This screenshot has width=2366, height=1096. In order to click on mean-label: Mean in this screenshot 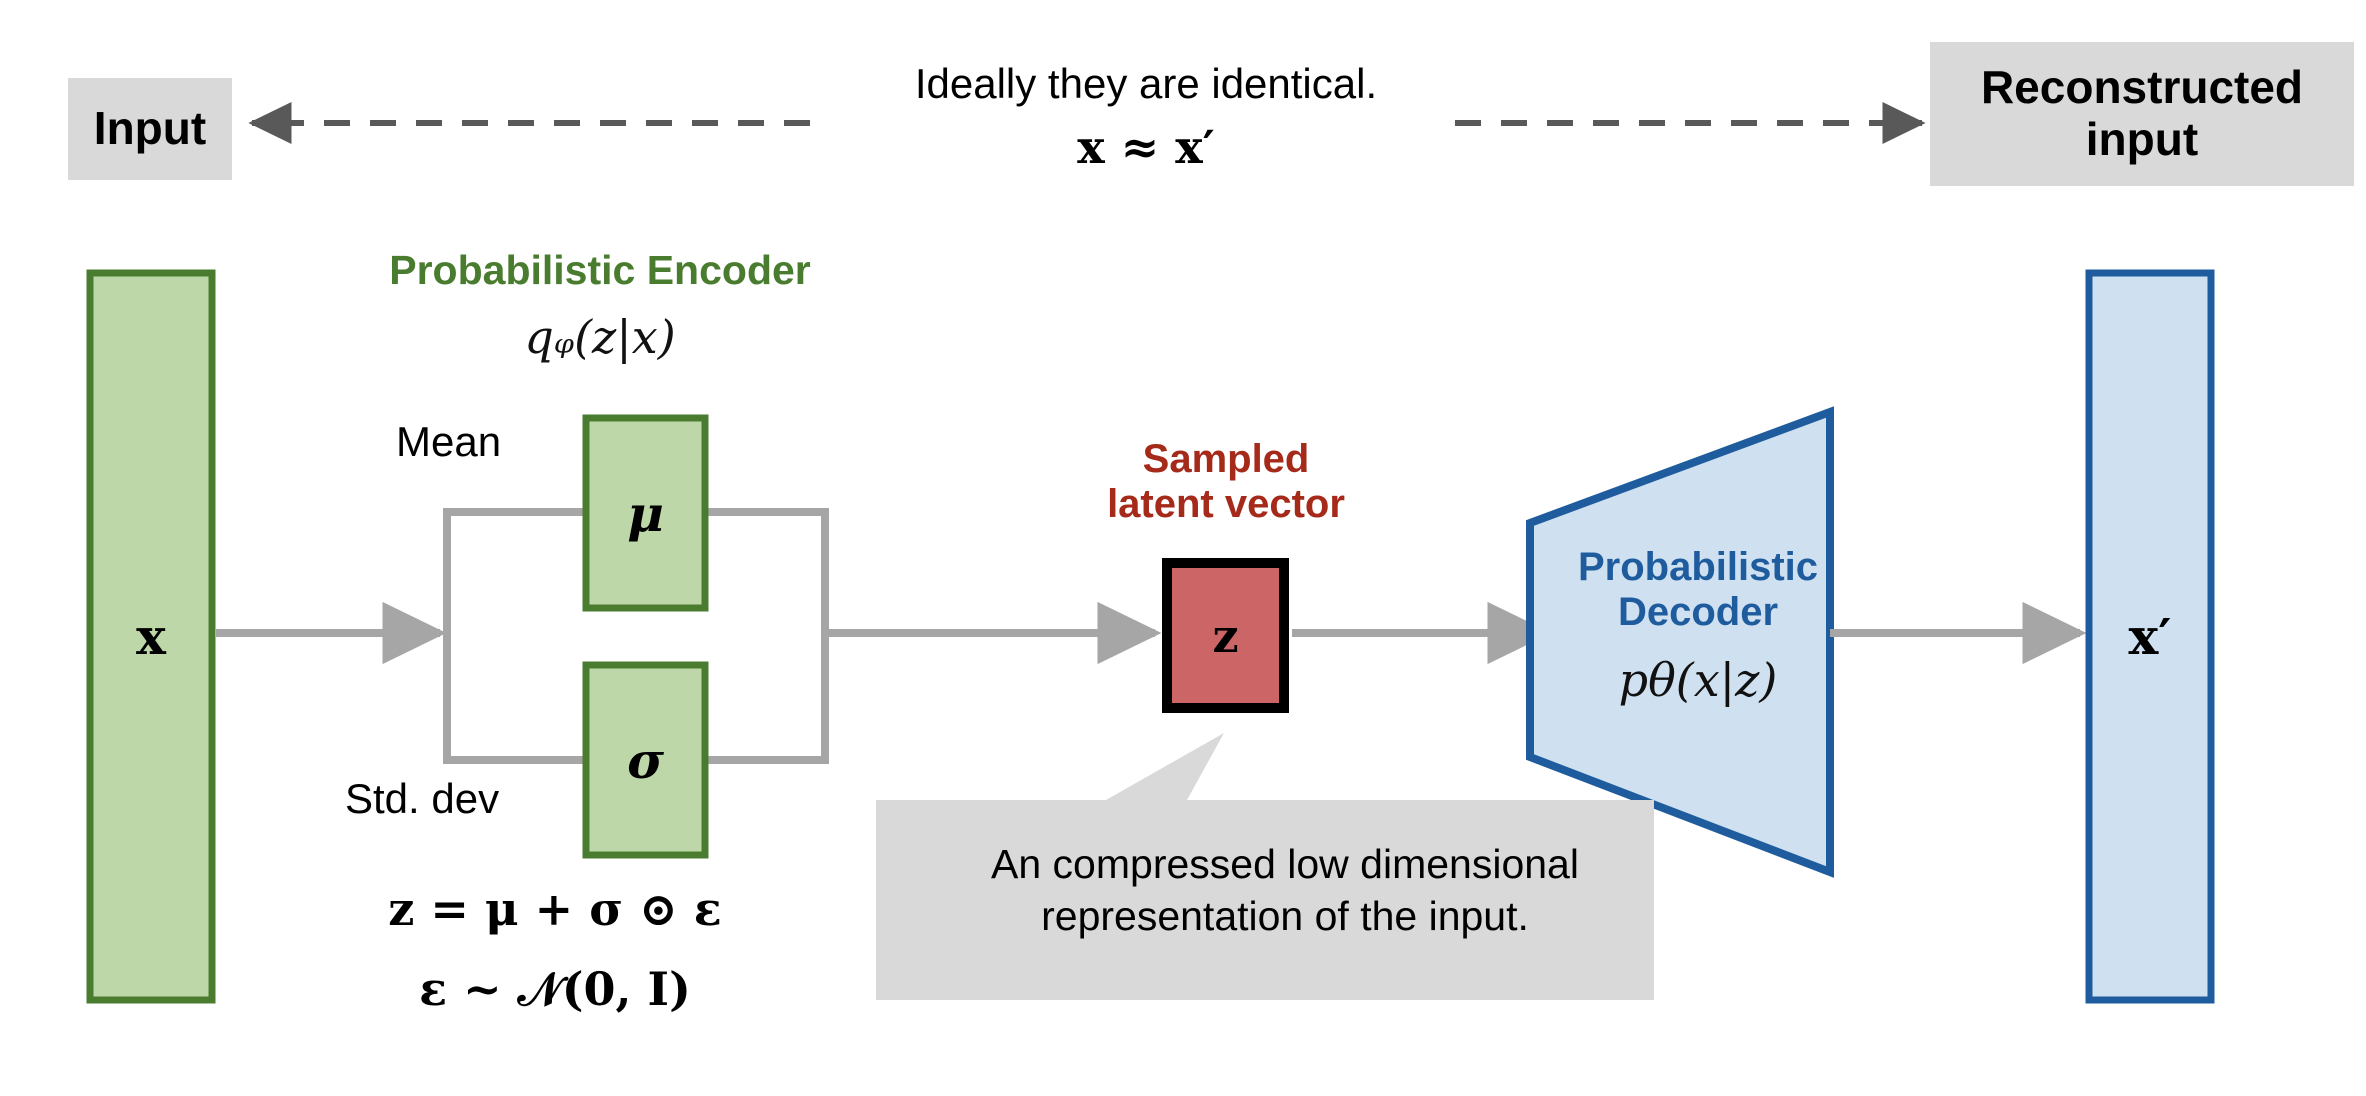, I will do `click(449, 441)`.